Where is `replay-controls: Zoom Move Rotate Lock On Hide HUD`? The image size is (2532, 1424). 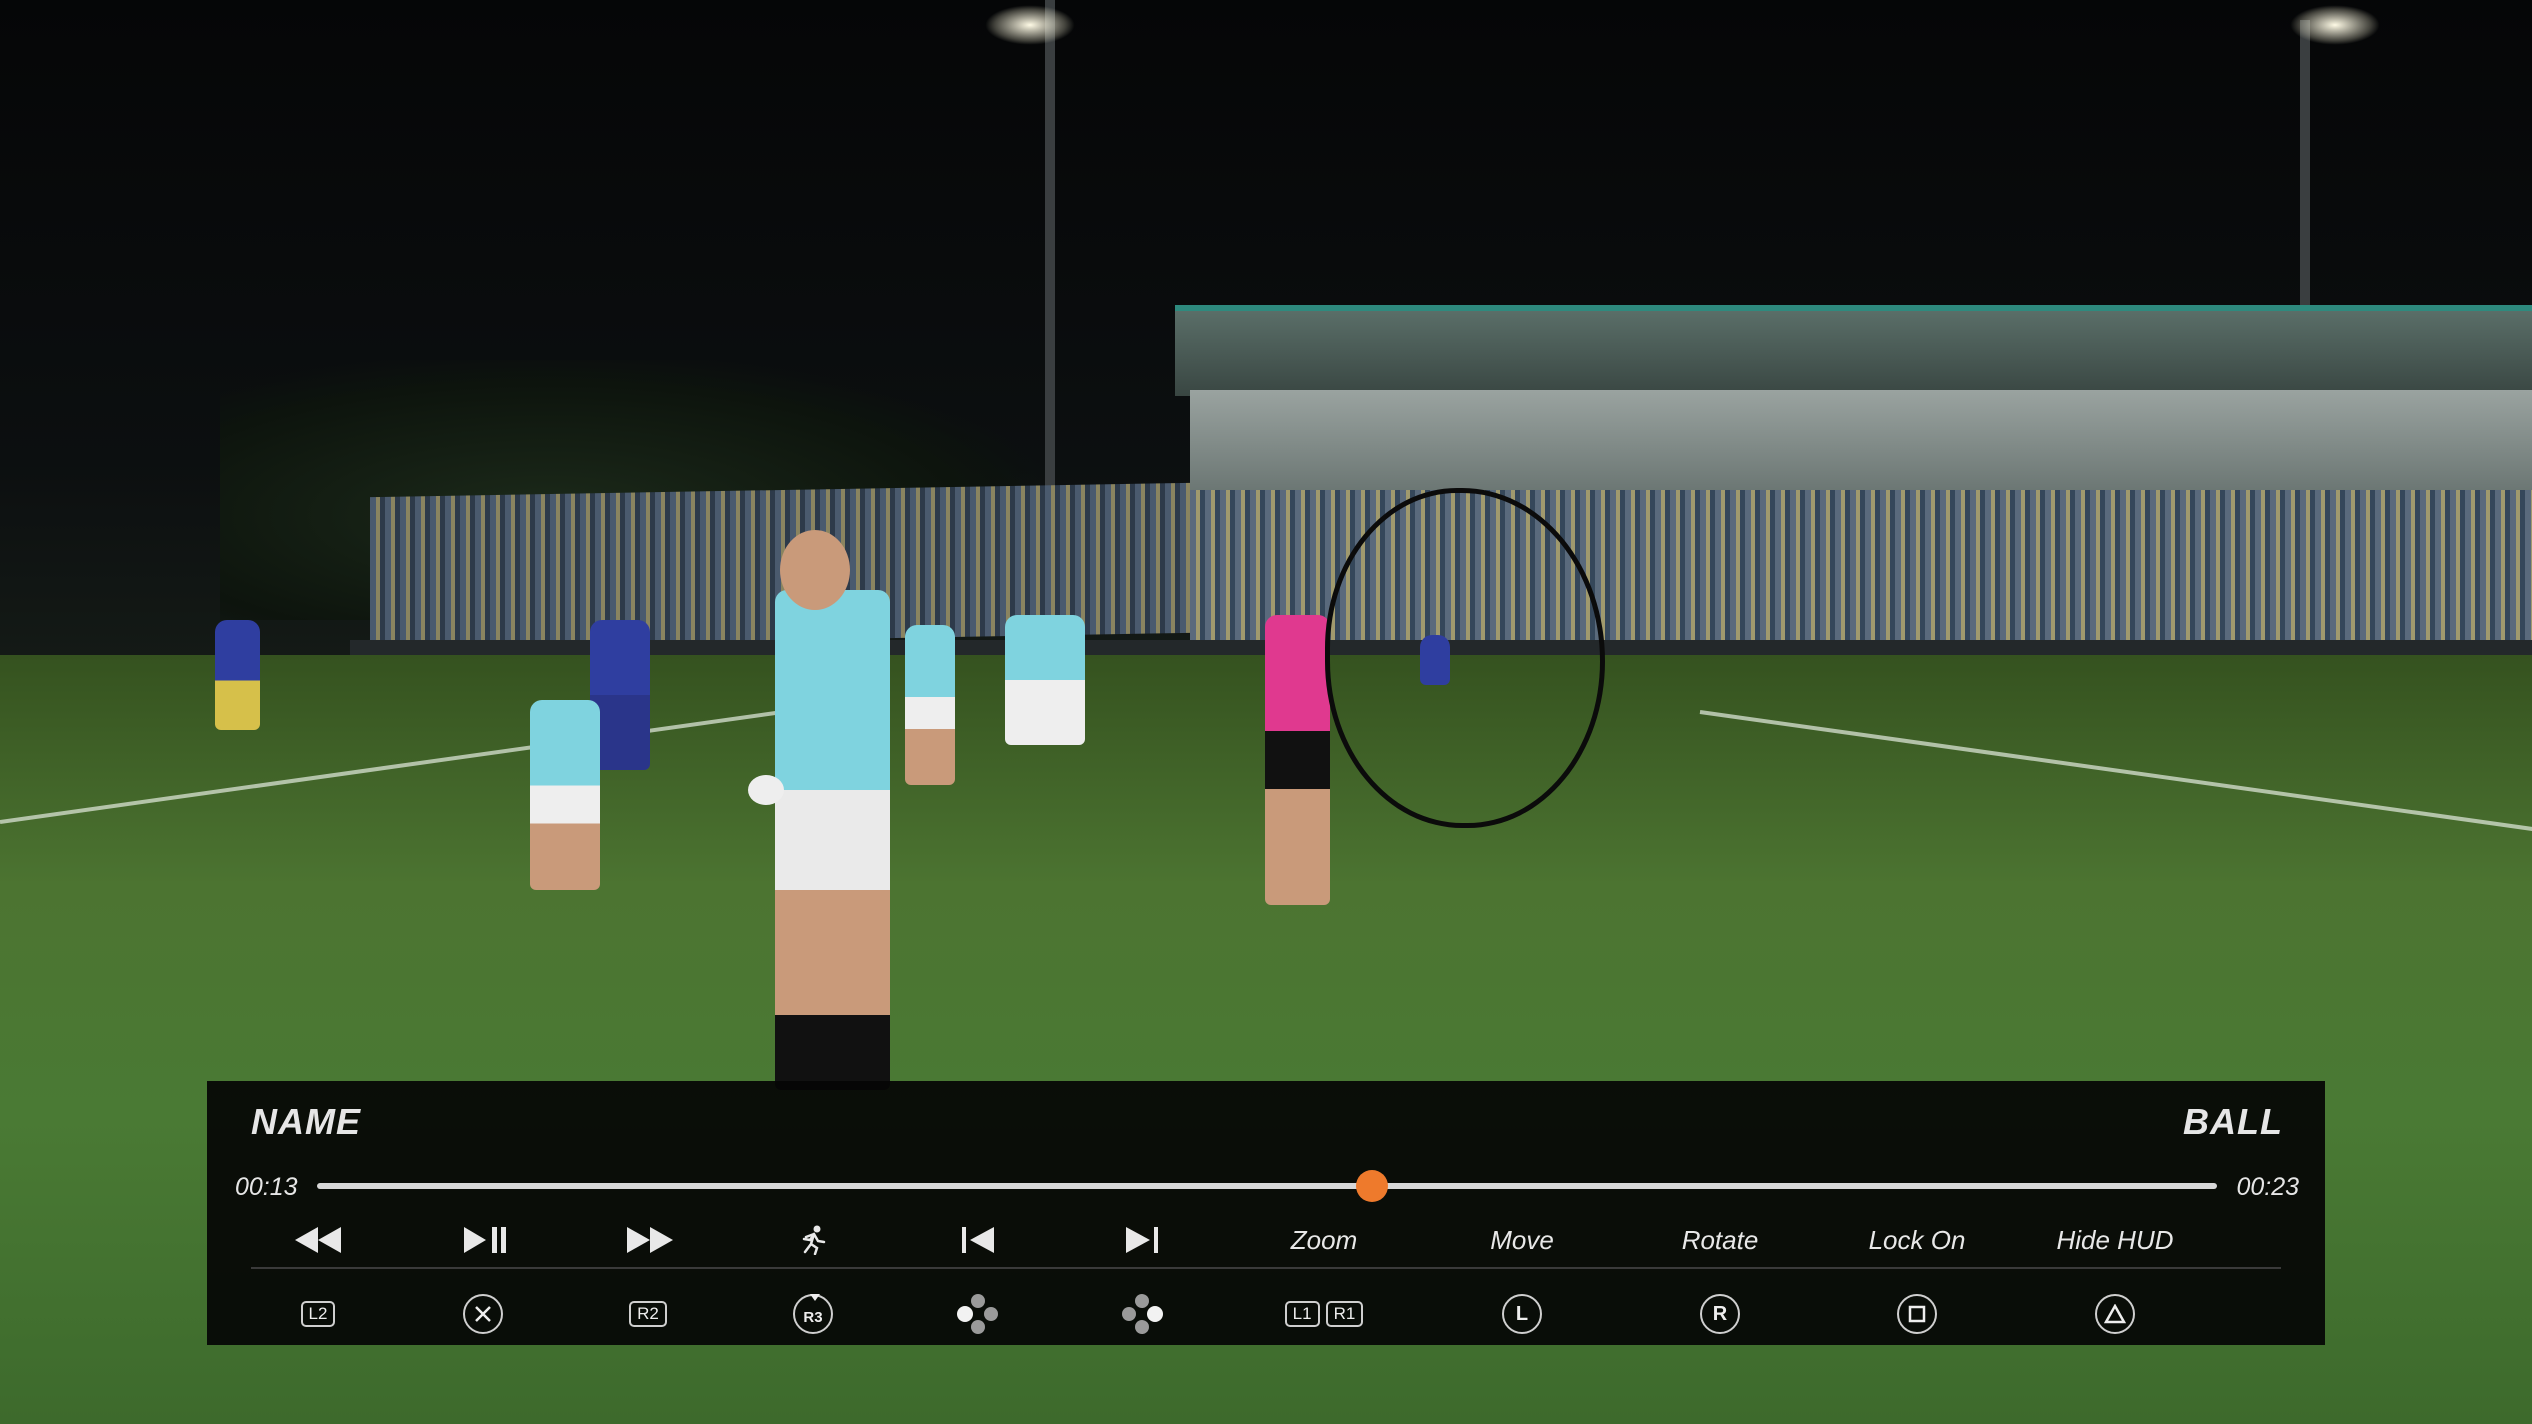
replay-controls: Zoom Move Rotate Lock On Hide HUD is located at coordinates (1266, 1240).